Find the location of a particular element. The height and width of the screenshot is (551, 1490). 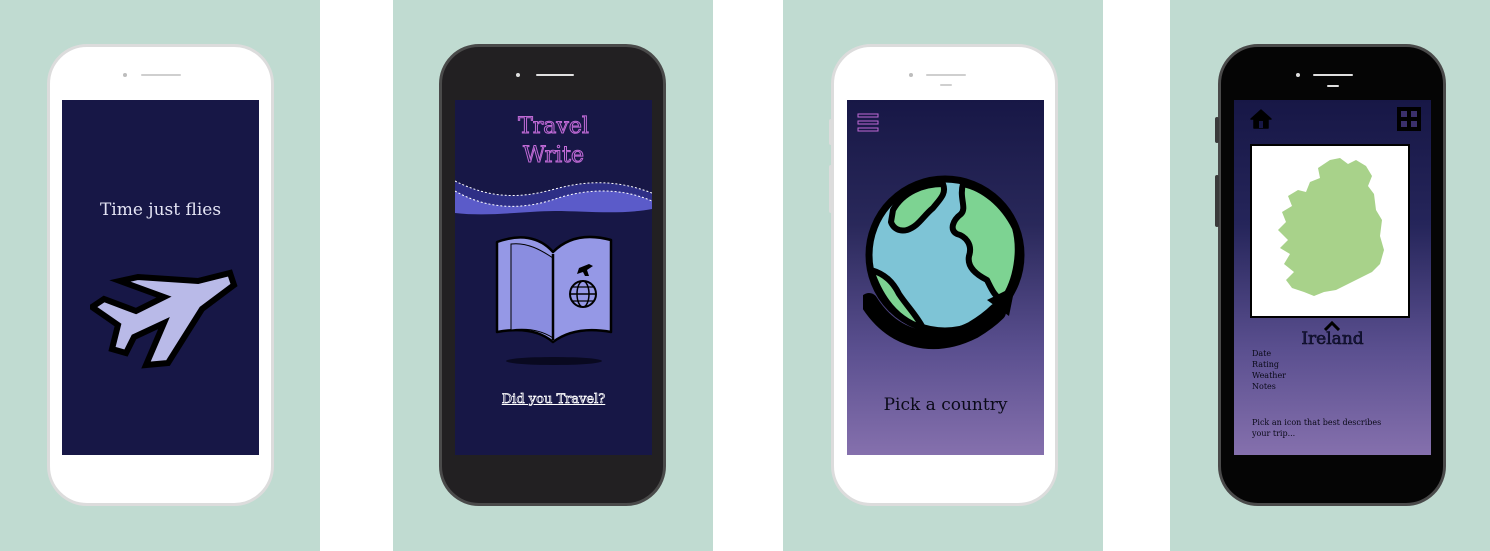

home-icon is located at coordinates (1261, 119).